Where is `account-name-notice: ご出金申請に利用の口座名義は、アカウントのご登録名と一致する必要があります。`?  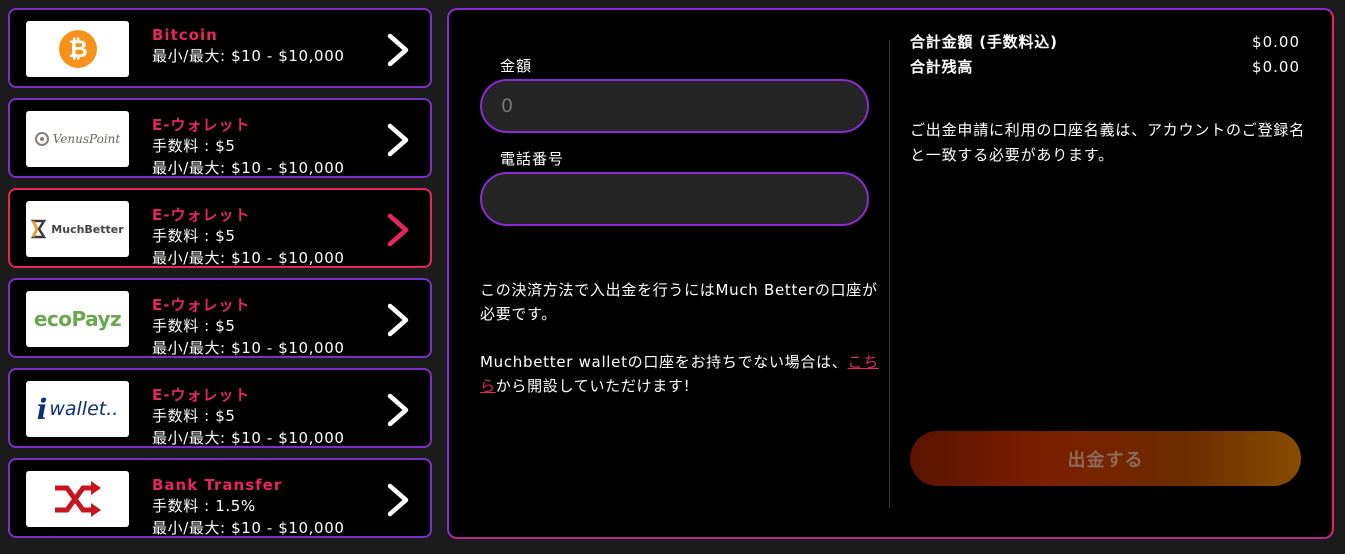 account-name-notice: ご出金申請に利用の口座名義は、アカウントのご登録名と一致する必要があります。 is located at coordinates (1108, 142).